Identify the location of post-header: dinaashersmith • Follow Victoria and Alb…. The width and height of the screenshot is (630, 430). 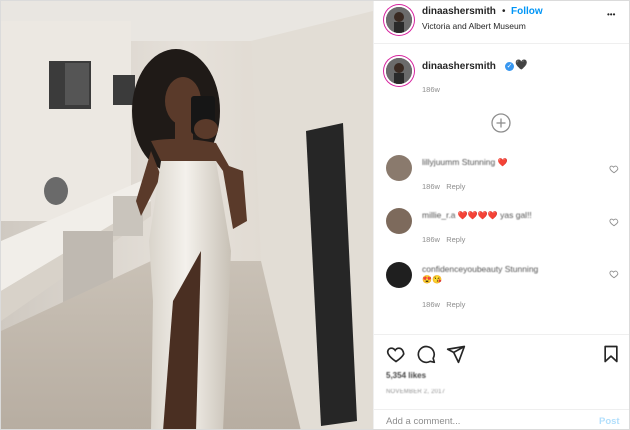
(501, 22).